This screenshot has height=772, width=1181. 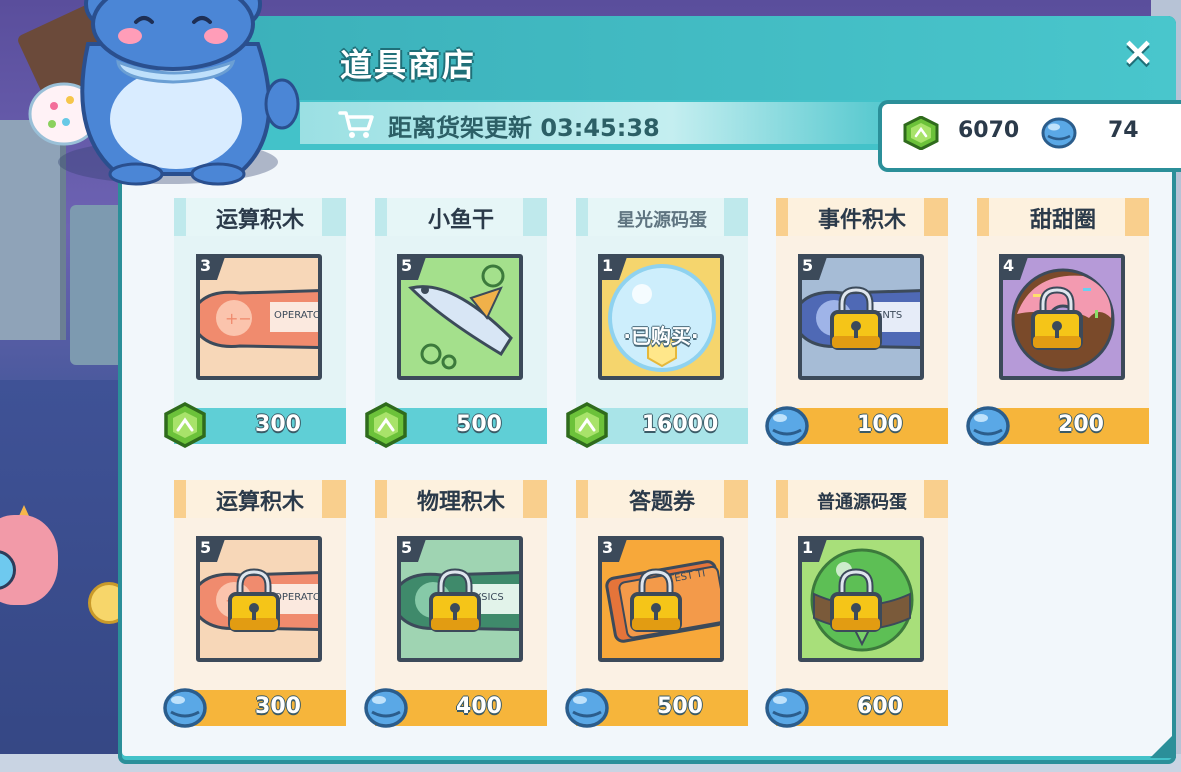 I want to click on close-button: ×, so click(x=1138, y=52).